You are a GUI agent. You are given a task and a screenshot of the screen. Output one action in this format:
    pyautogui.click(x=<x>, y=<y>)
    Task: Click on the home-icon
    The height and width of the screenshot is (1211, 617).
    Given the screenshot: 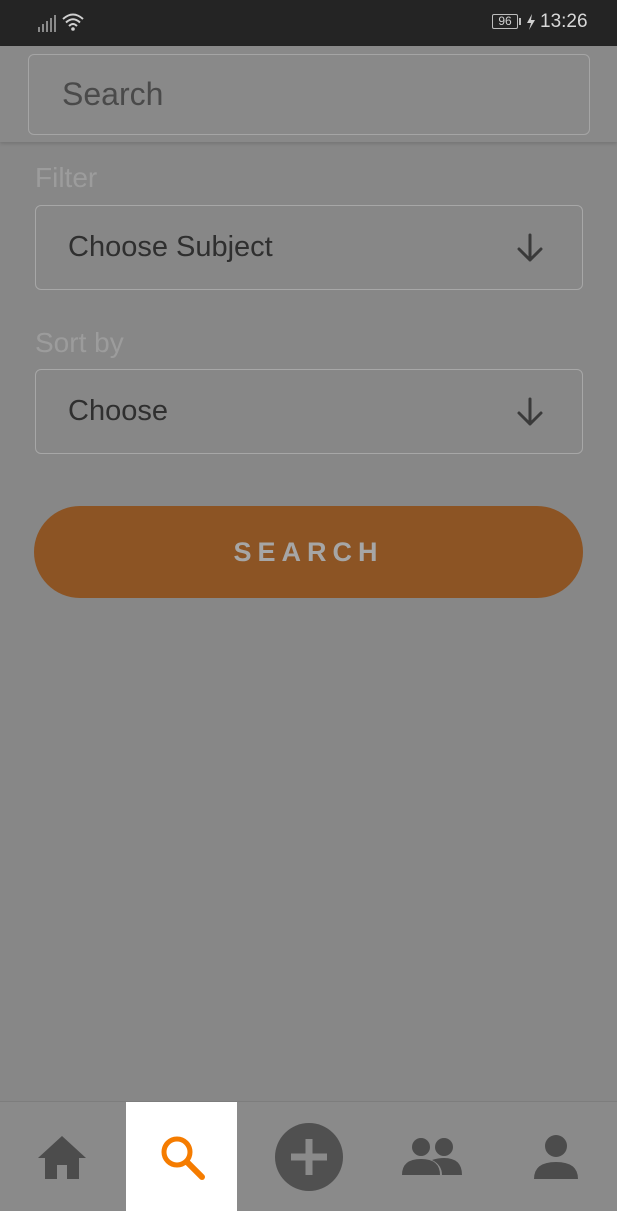 What is the action you would take?
    pyautogui.click(x=61, y=1157)
    